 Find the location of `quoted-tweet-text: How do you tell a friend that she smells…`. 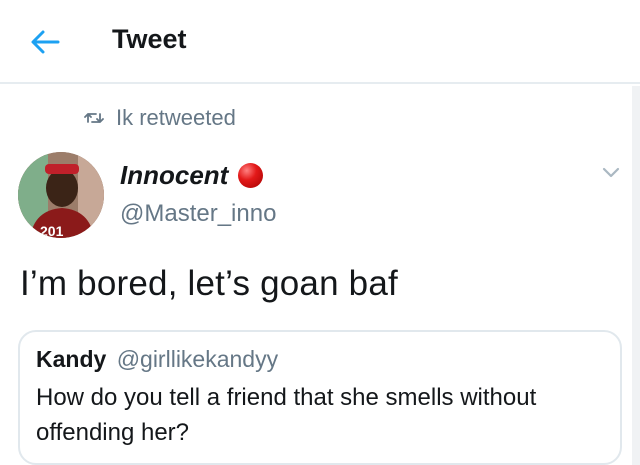

quoted-tweet-text: How do you tell a friend that she smells… is located at coordinates (286, 415).